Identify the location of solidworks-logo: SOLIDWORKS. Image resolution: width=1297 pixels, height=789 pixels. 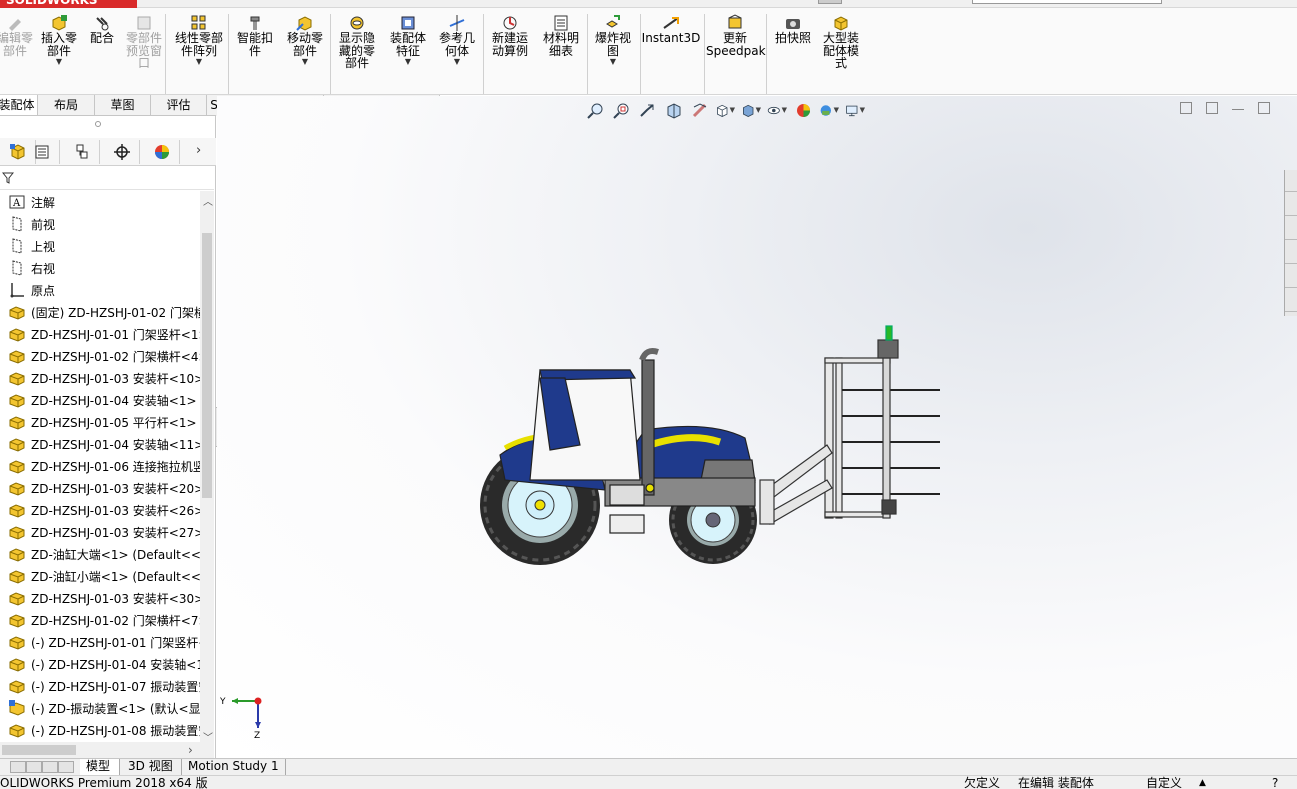
(68, 4).